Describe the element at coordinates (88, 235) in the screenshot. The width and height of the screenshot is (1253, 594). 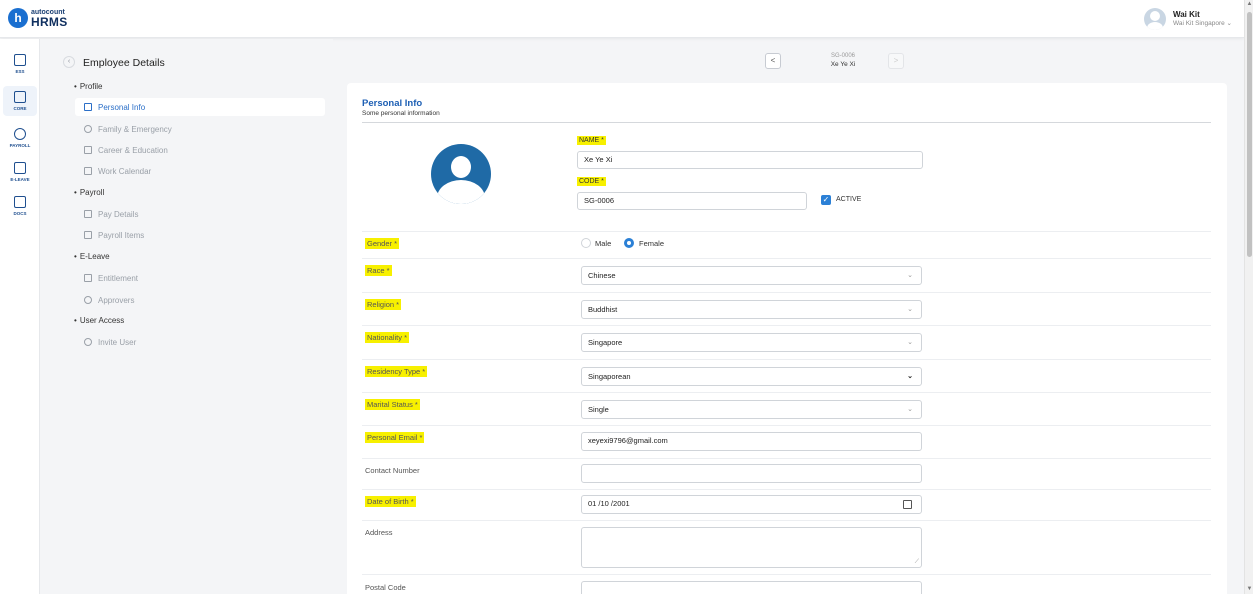
I see `list-icon` at that location.